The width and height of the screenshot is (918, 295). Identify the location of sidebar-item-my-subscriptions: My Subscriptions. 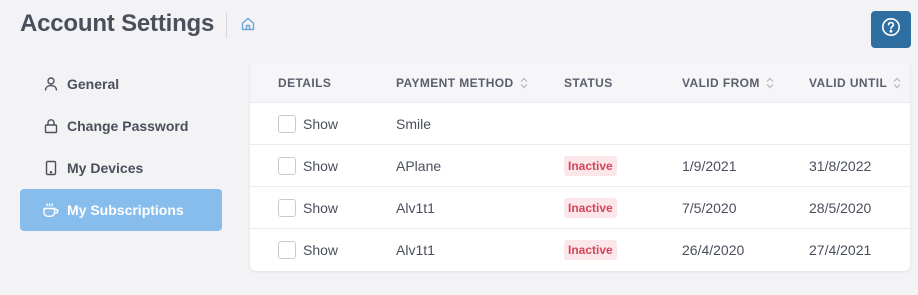
(121, 210).